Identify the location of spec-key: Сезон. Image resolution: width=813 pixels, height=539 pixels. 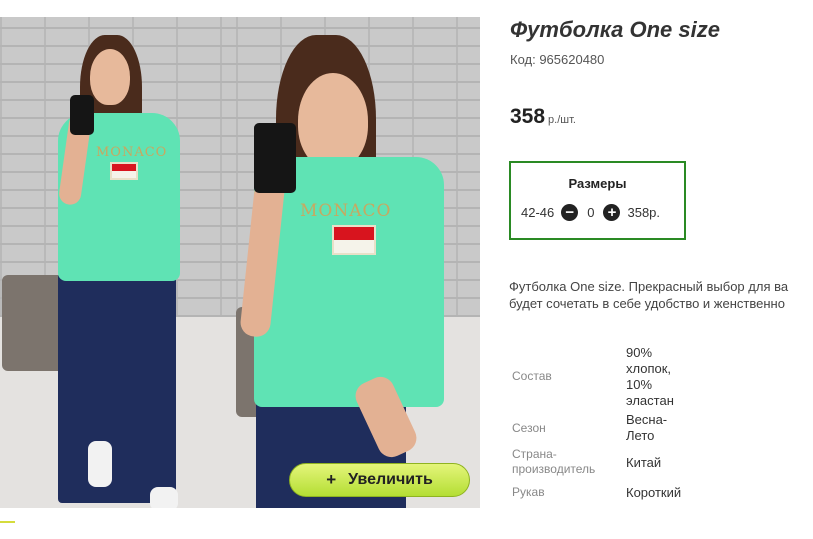
(529, 428).